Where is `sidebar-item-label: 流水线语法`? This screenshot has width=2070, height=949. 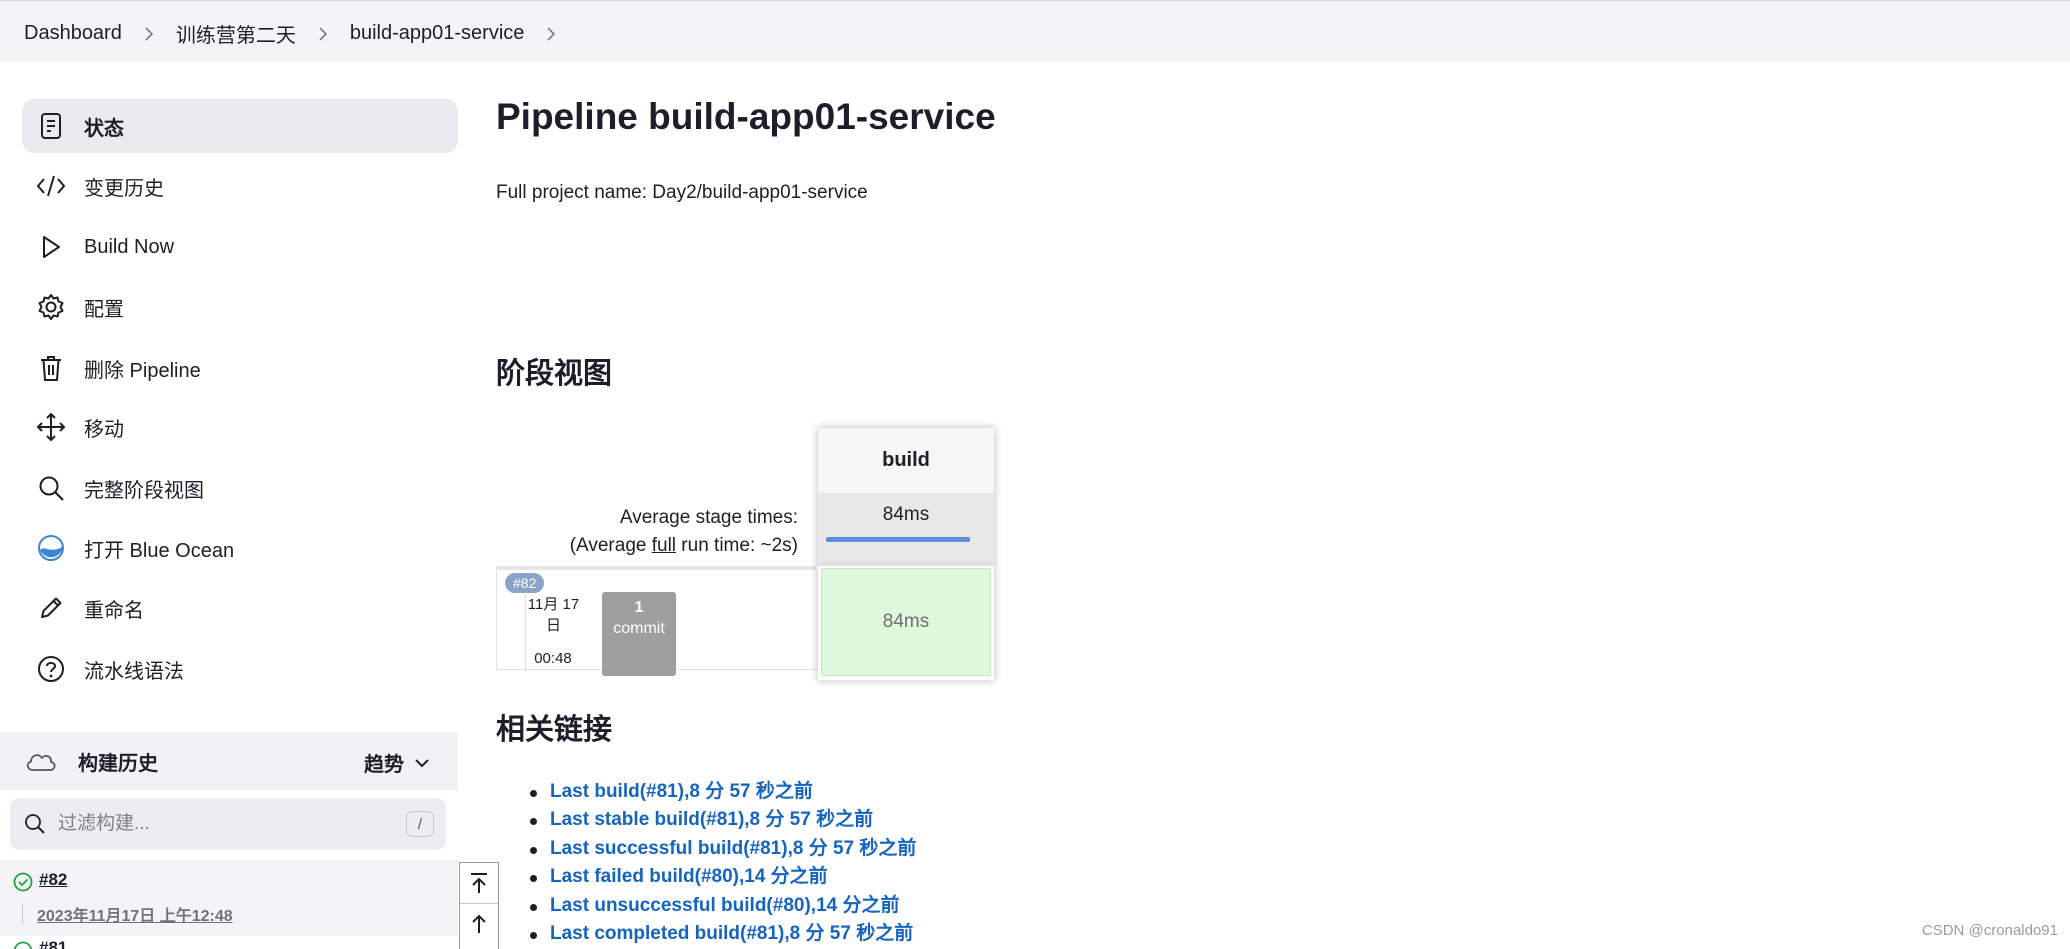 sidebar-item-label: 流水线语法 is located at coordinates (134, 671).